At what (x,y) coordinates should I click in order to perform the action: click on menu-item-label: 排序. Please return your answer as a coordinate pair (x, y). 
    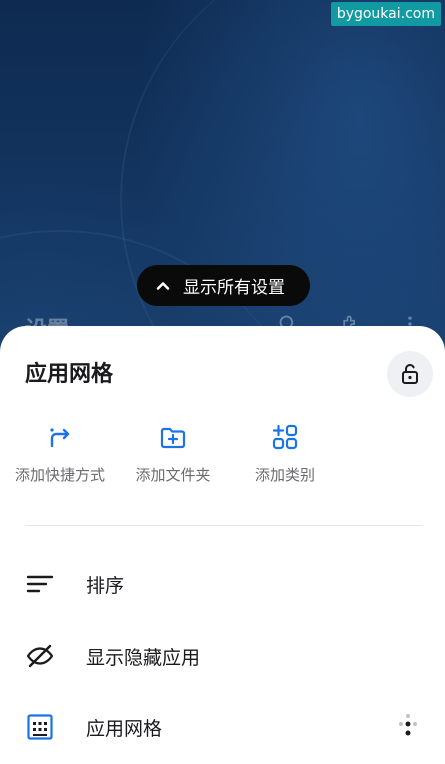
    Looking at the image, I should click on (105, 585).